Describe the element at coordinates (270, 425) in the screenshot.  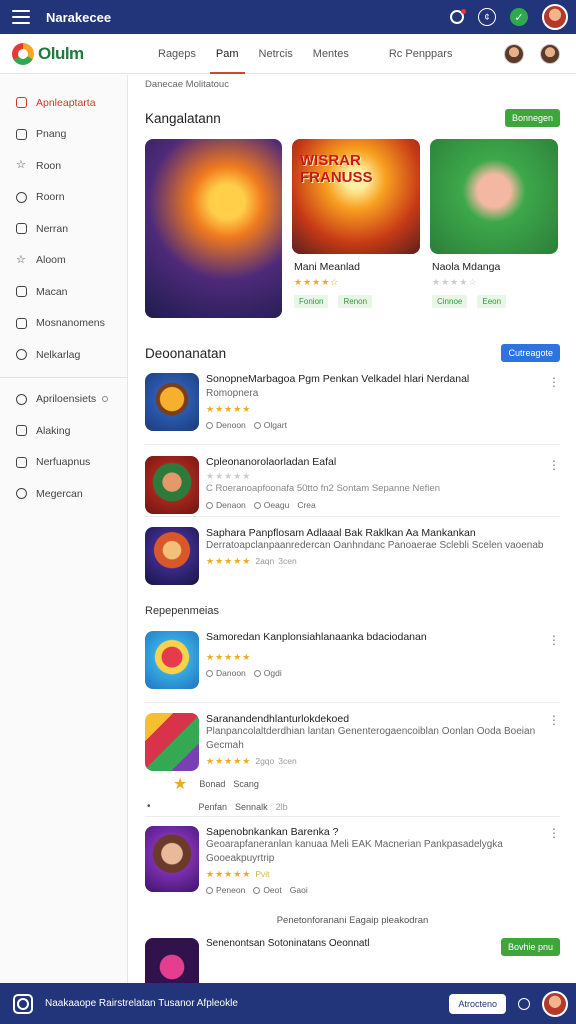
I see `meta-item: Olgart` at that location.